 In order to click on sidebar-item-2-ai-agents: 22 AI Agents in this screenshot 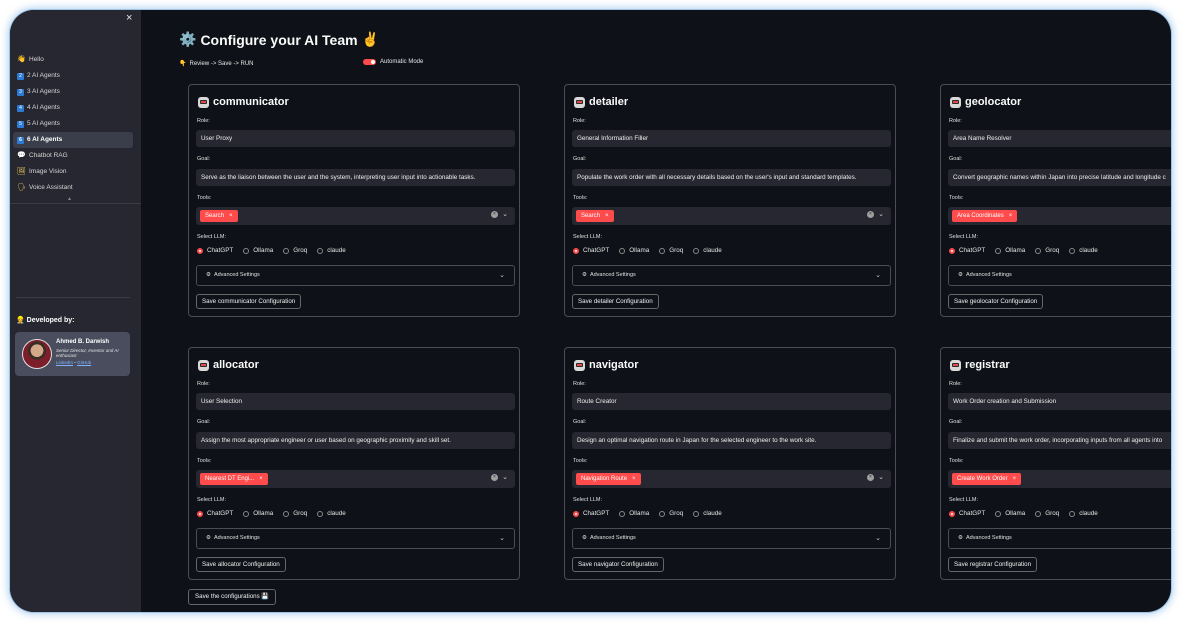, I will do `click(73, 76)`.